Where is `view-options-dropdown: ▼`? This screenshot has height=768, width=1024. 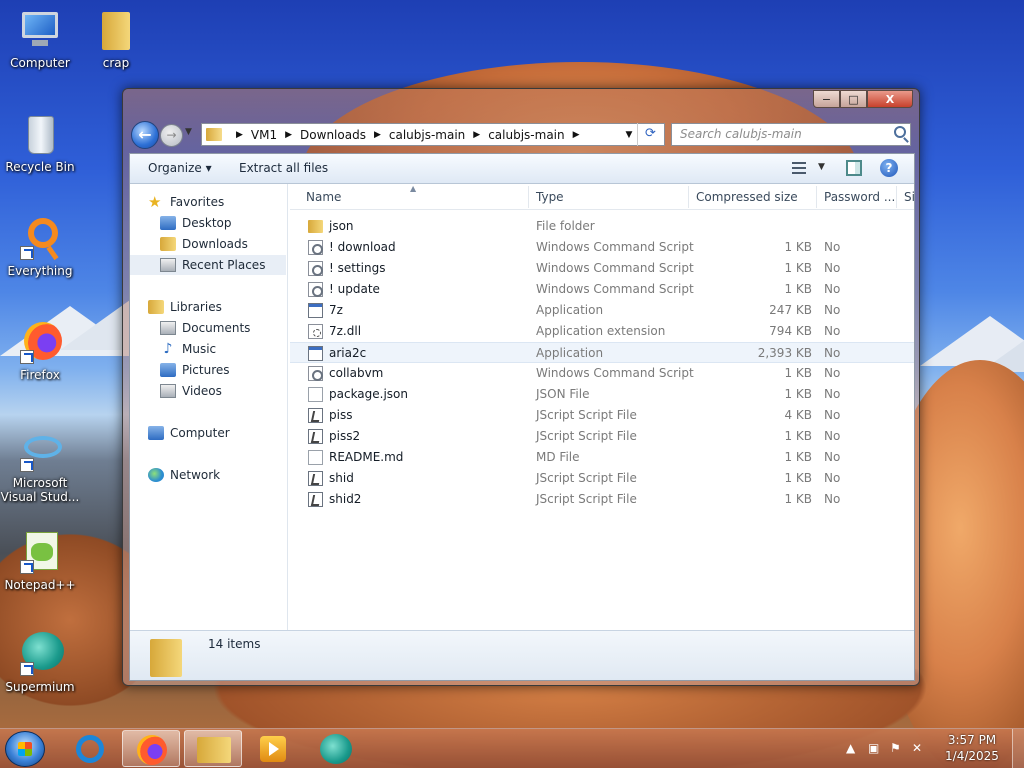 view-options-dropdown: ▼ is located at coordinates (821, 167).